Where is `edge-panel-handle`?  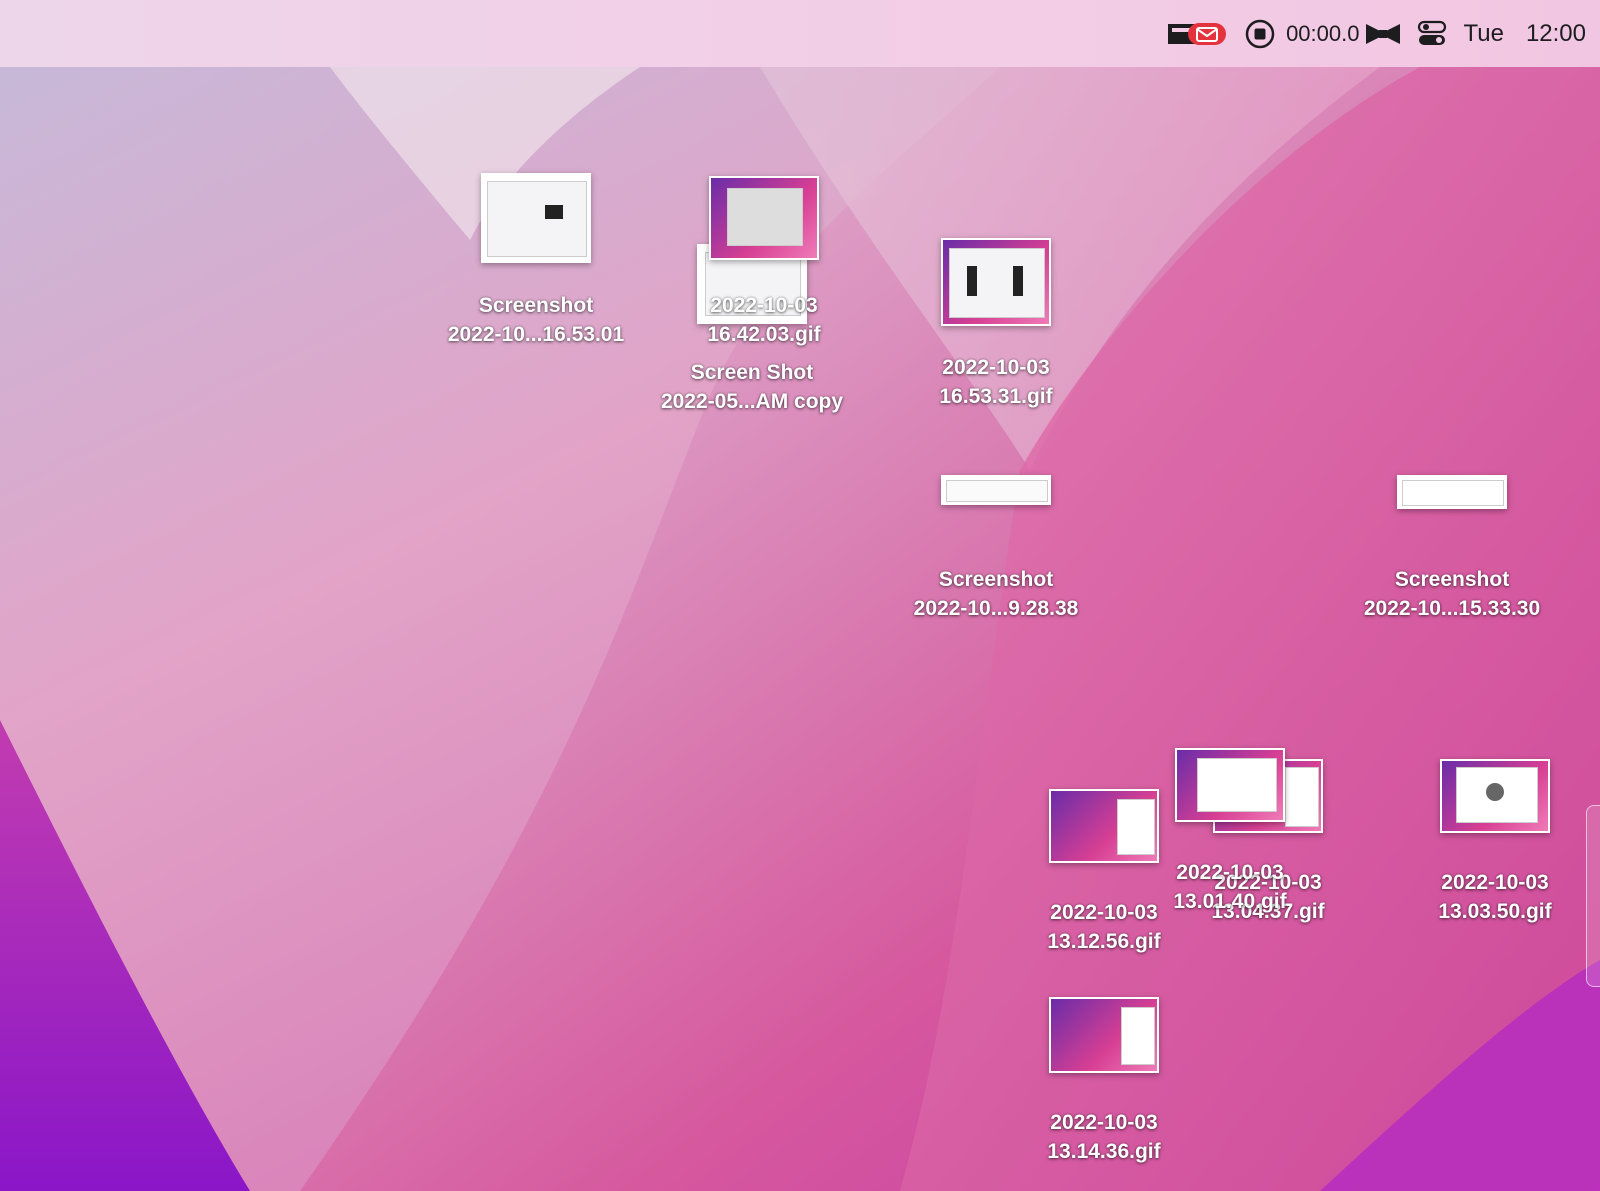
edge-panel-handle is located at coordinates (1593, 896).